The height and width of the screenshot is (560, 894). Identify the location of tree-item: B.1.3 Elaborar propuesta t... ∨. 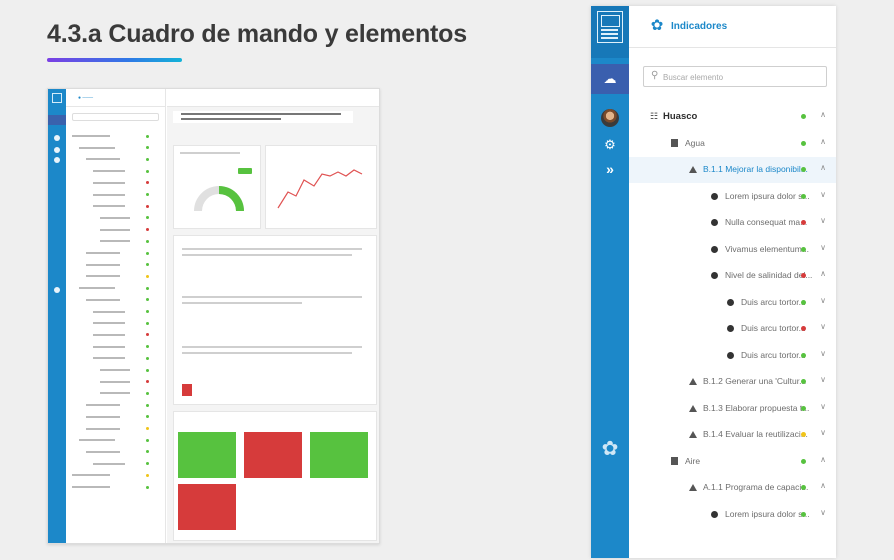
(732, 409).